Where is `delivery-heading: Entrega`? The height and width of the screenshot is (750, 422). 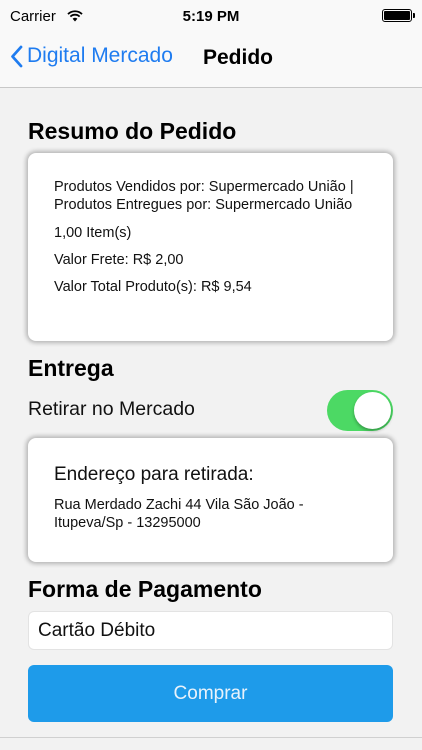 delivery-heading: Entrega is located at coordinates (71, 368).